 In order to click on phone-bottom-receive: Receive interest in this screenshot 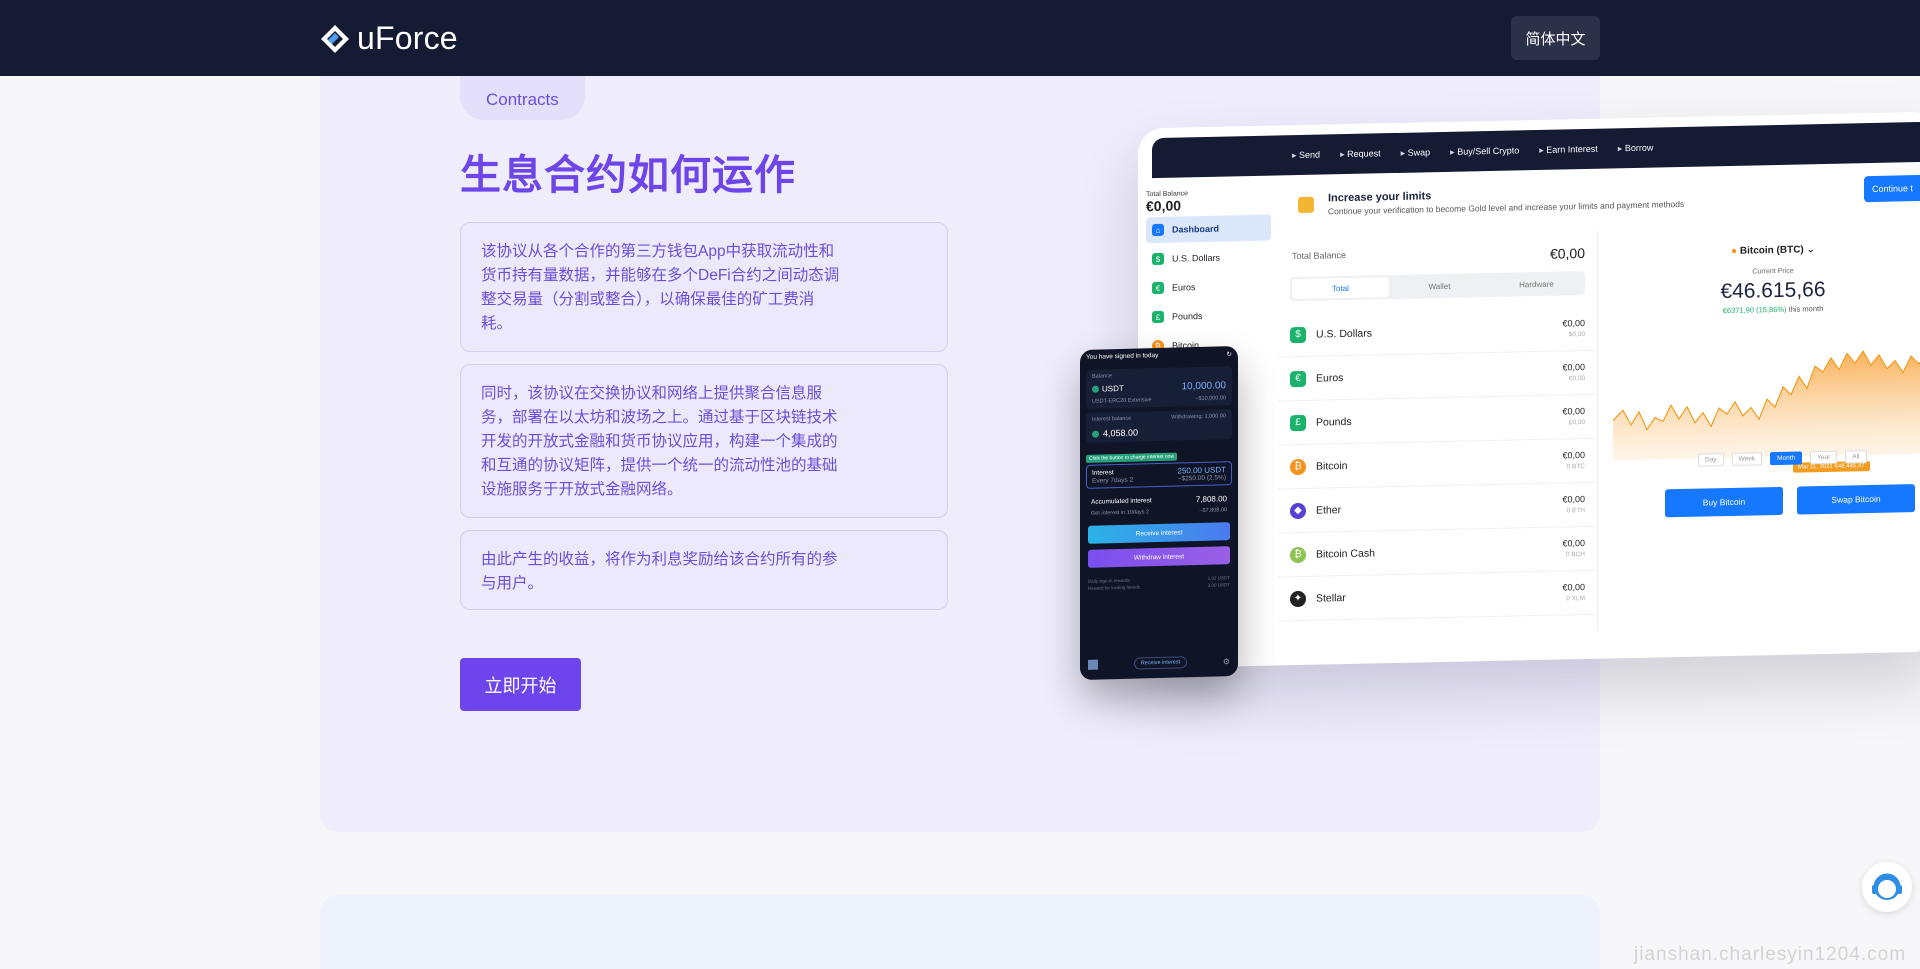, I will do `click(1160, 663)`.